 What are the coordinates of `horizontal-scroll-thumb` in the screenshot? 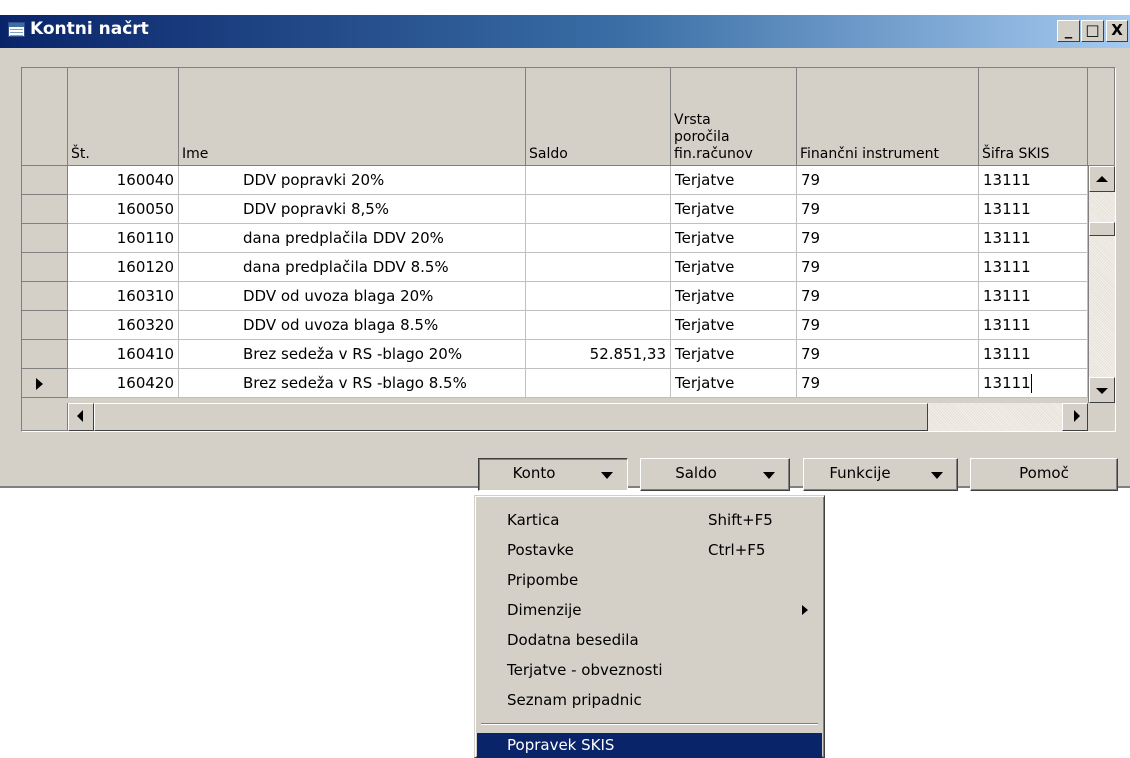 It's located at (511, 417).